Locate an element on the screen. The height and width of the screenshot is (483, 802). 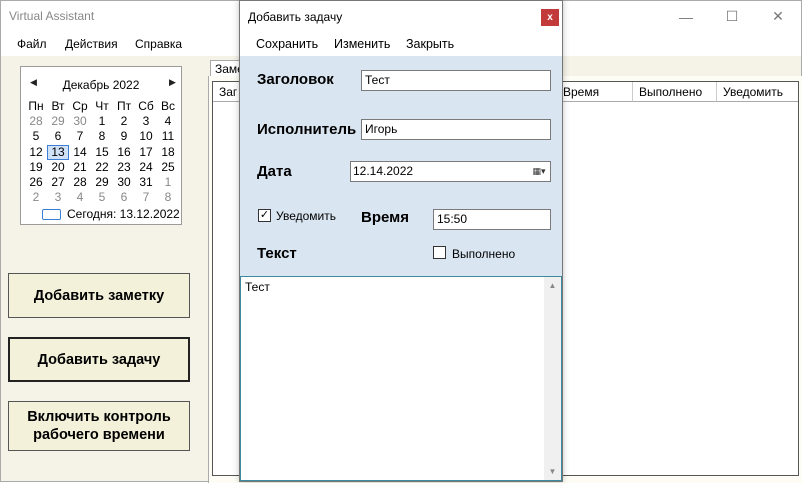
calendar-month-title: Декабрь 2022 is located at coordinates (101, 85).